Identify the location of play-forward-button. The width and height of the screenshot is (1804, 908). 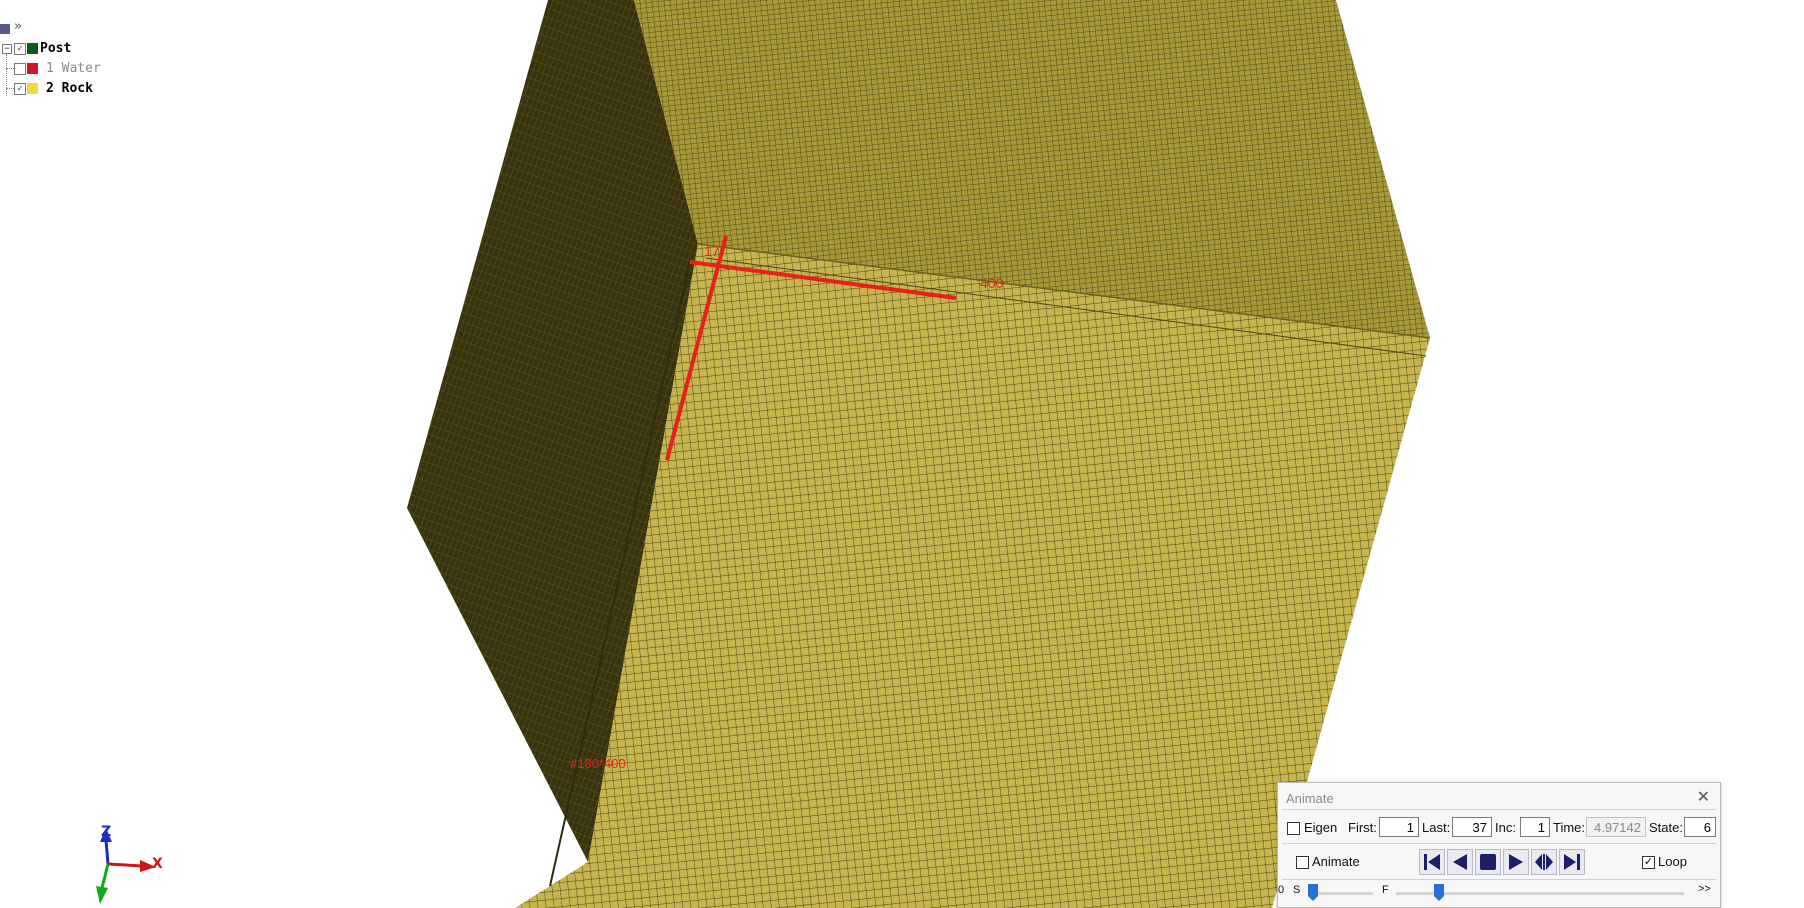
(1516, 862).